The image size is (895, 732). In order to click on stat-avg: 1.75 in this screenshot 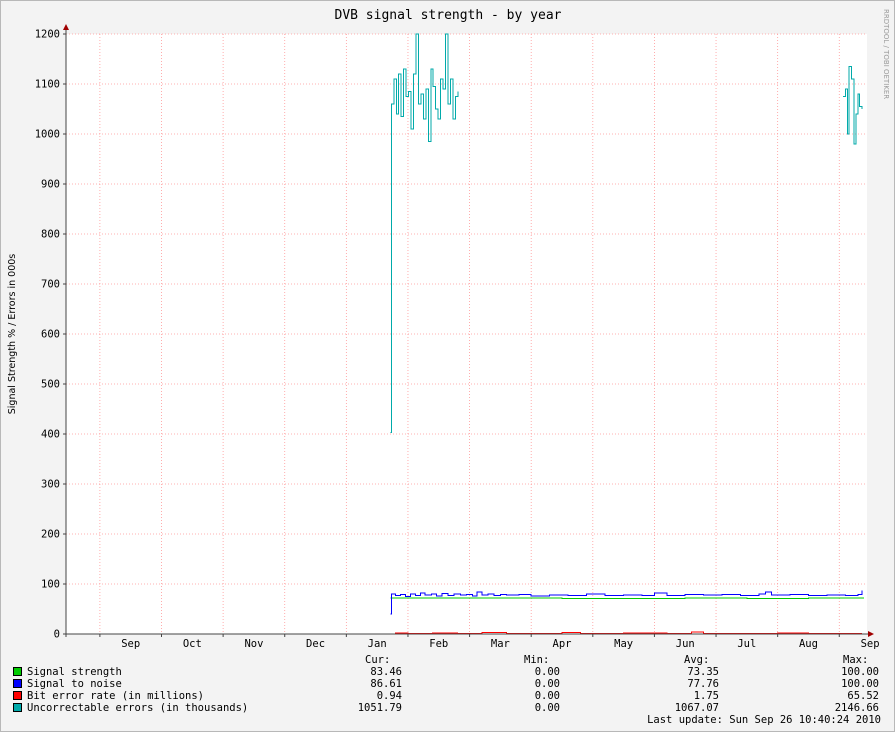, I will do `click(706, 696)`.